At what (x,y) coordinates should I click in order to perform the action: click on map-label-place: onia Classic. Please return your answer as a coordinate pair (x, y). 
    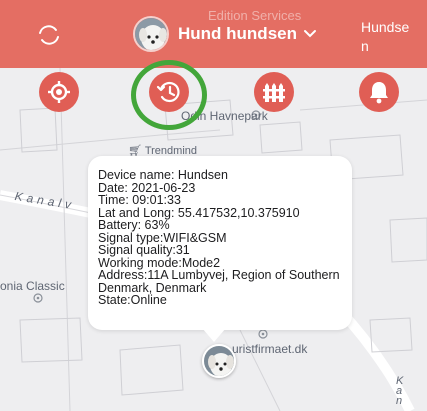
    Looking at the image, I should click on (32, 286).